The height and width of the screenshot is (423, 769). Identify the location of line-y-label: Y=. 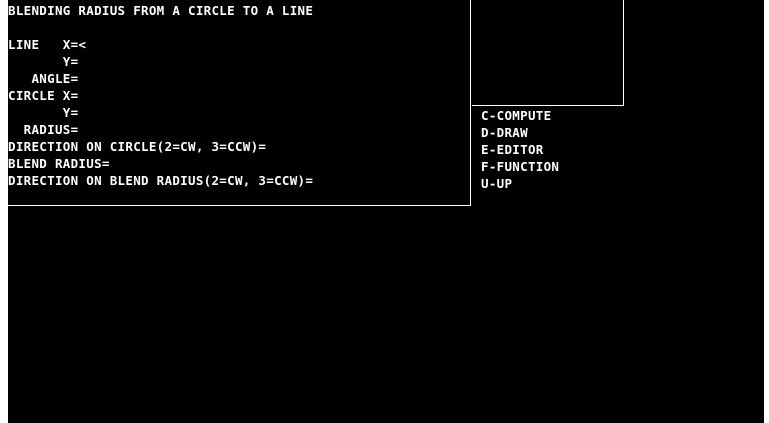
(70, 61).